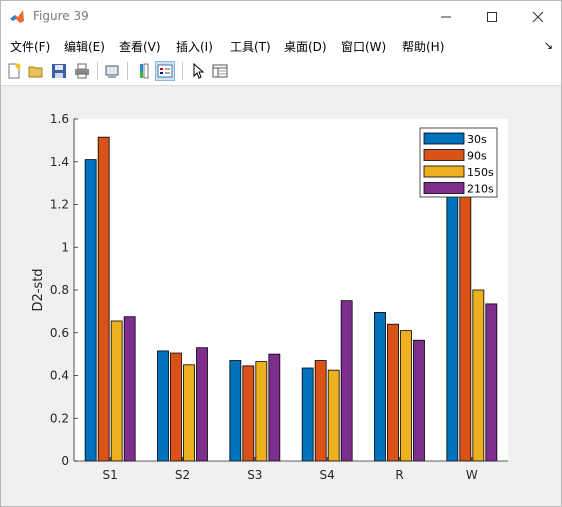 The image size is (562, 507). What do you see at coordinates (30, 46) in the screenshot?
I see `menu-file: 文件(F)` at bounding box center [30, 46].